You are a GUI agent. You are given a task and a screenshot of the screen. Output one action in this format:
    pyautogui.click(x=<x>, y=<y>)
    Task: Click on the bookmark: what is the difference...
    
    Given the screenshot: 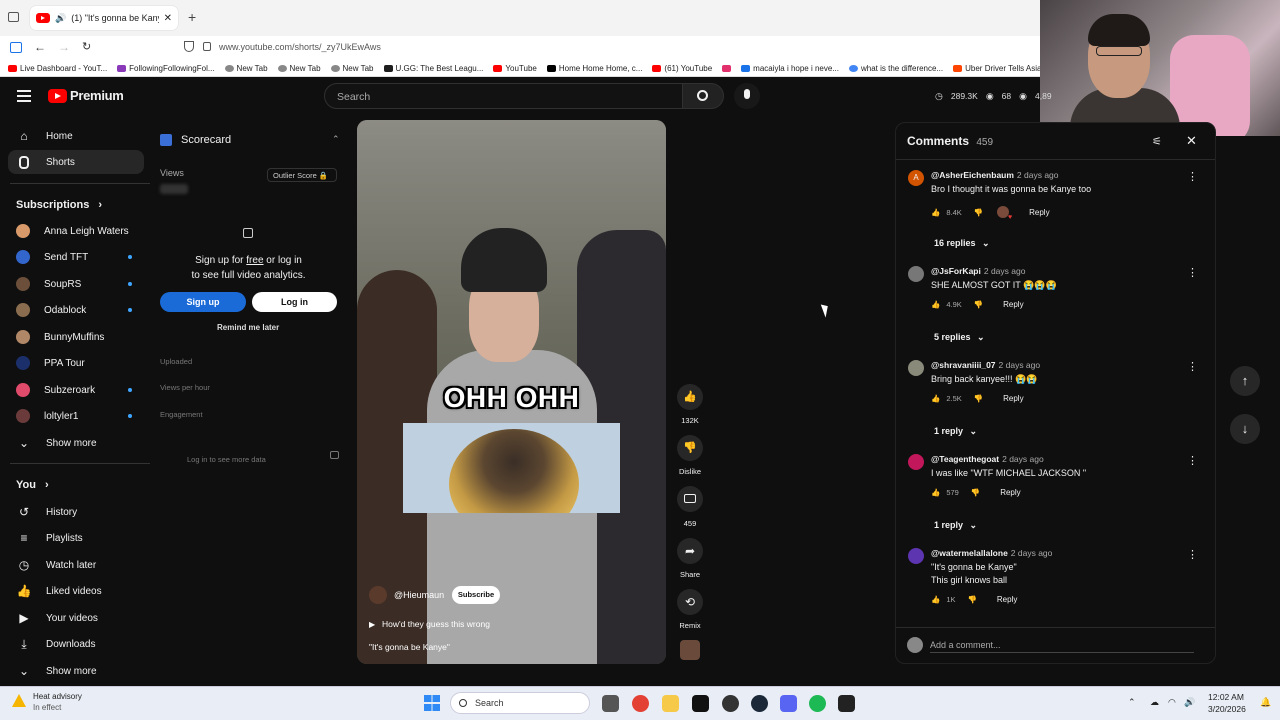 What is the action you would take?
    pyautogui.click(x=896, y=68)
    